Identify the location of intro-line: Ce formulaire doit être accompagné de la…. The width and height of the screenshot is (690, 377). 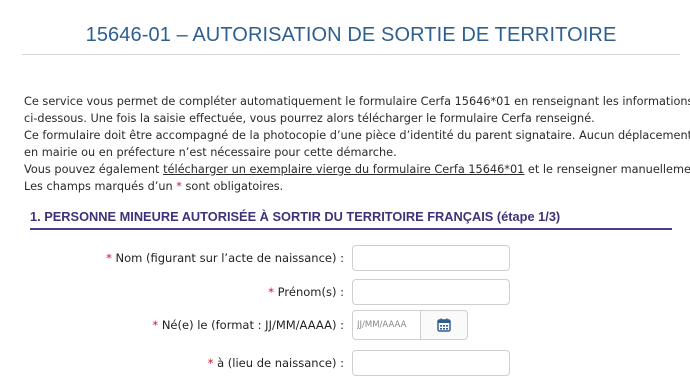
(357, 135).